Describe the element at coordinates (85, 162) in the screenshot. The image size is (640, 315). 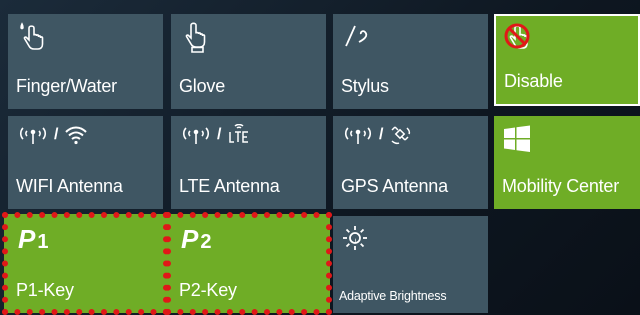
I see `wifi-antenna-tile: / WIFI Antenna` at that location.